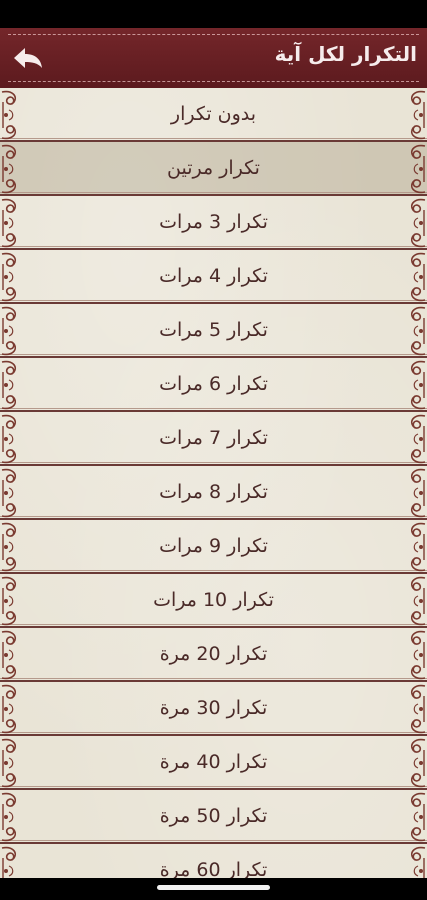 The height and width of the screenshot is (900, 427). I want to click on home-indicator, so click(213, 887).